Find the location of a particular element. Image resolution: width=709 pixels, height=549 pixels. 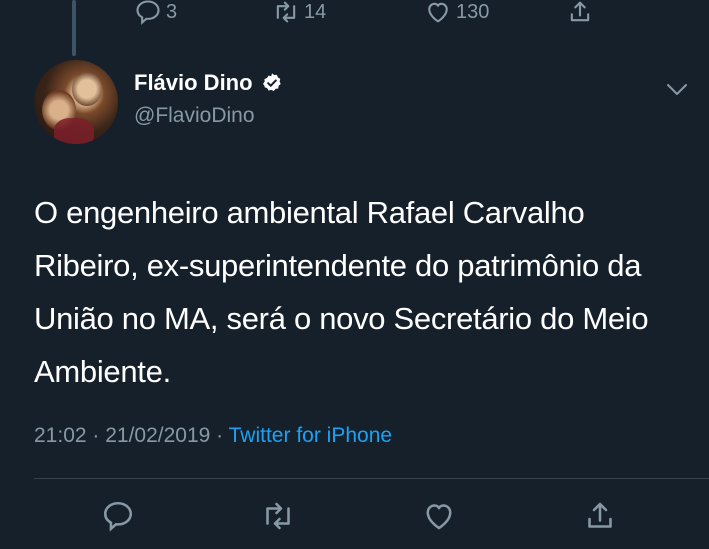

tweet-date: 21/02/2019 is located at coordinates (158, 435).